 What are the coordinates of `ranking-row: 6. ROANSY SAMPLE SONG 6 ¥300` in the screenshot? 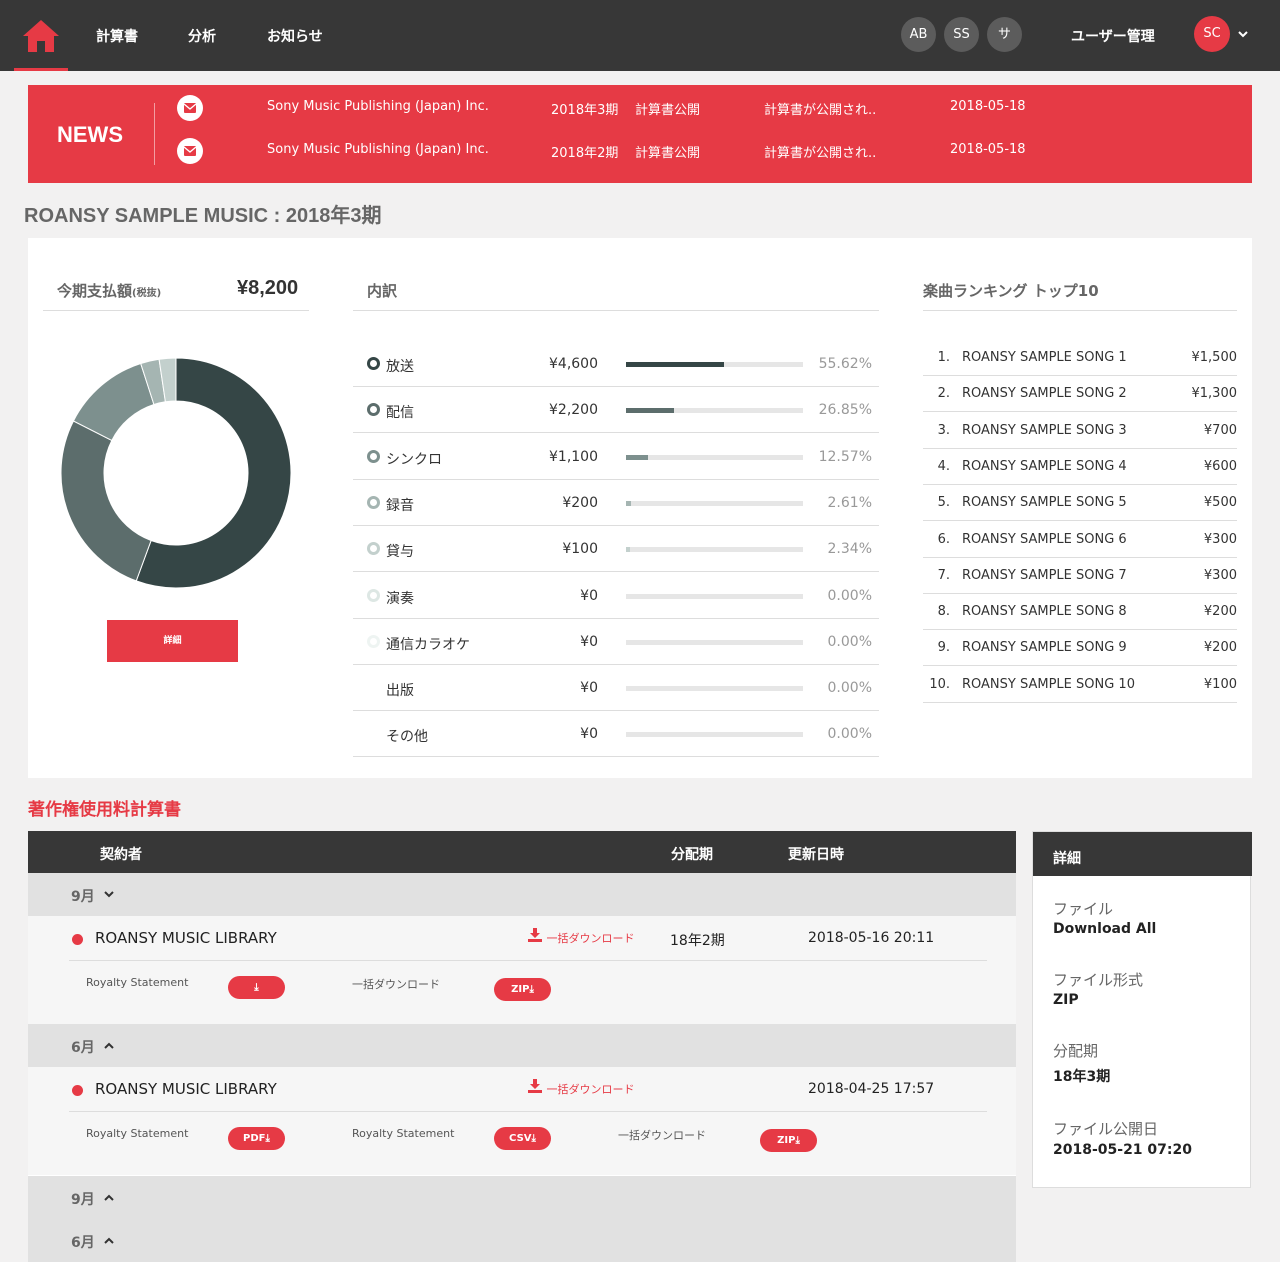 It's located at (1080, 540).